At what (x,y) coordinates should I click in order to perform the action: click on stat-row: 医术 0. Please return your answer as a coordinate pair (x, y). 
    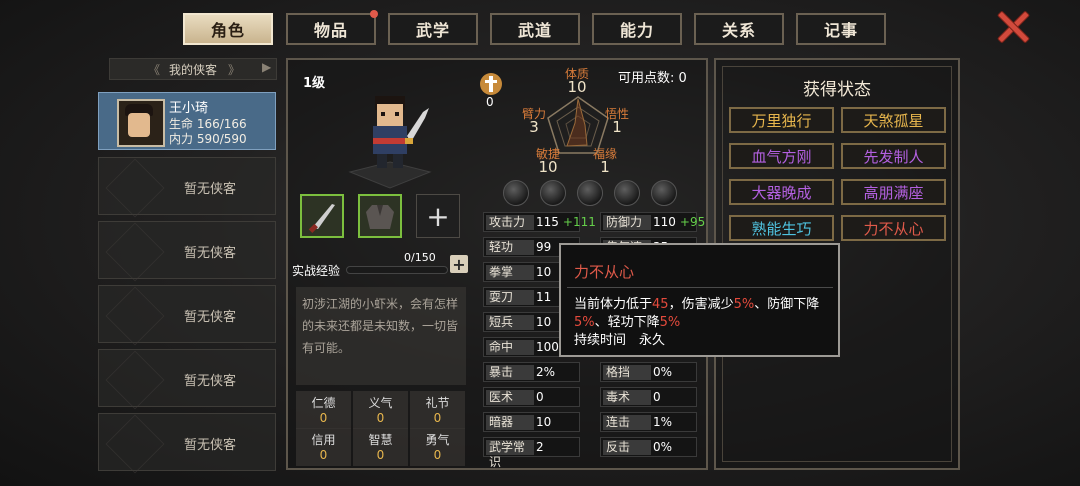
    Looking at the image, I should click on (531, 397).